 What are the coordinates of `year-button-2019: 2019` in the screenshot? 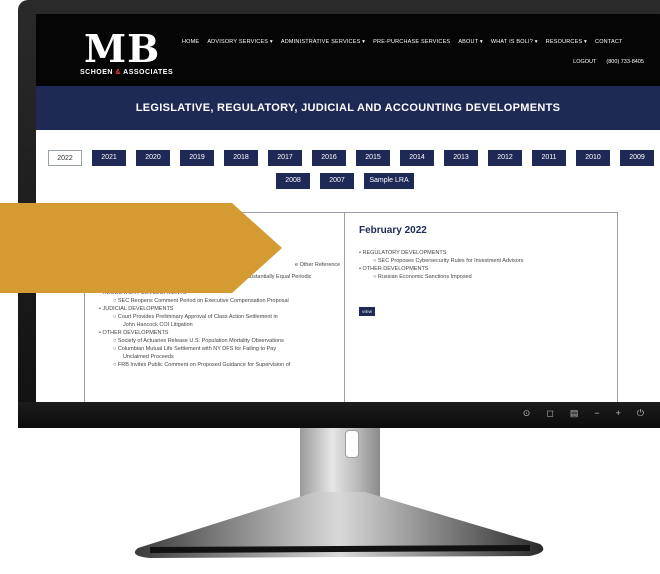 It's located at (197, 158).